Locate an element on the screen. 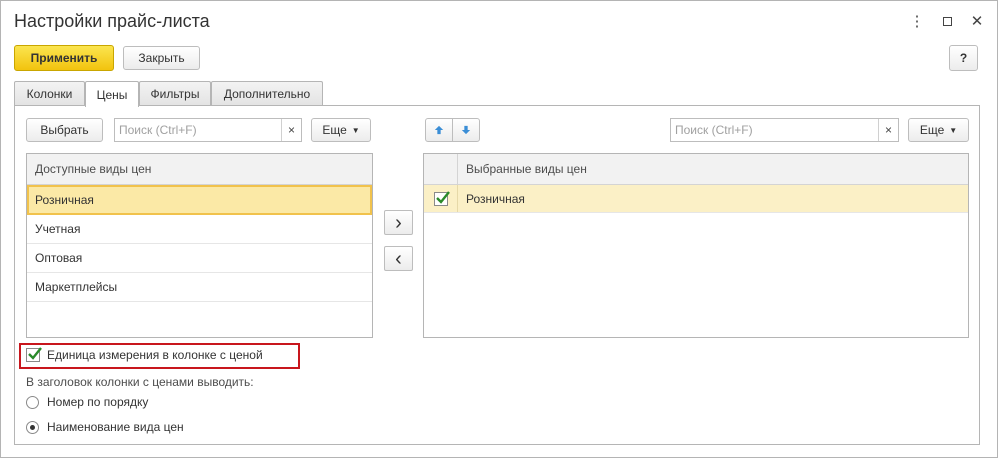 The width and height of the screenshot is (998, 458). list-item: Маркетплейсы is located at coordinates (199, 287).